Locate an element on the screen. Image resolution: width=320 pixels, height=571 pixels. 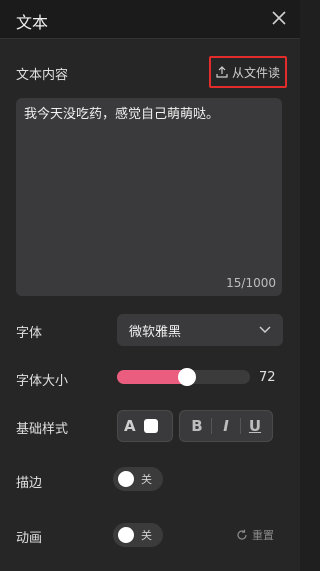
text-style-group: B I U is located at coordinates (226, 426).